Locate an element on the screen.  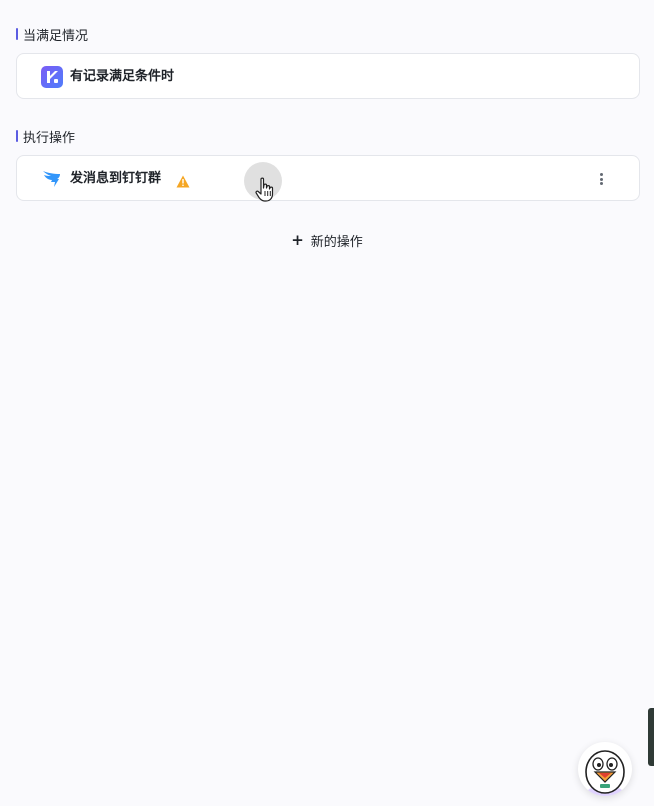
action-card: 发消息到钉钉群 is located at coordinates (328, 178).